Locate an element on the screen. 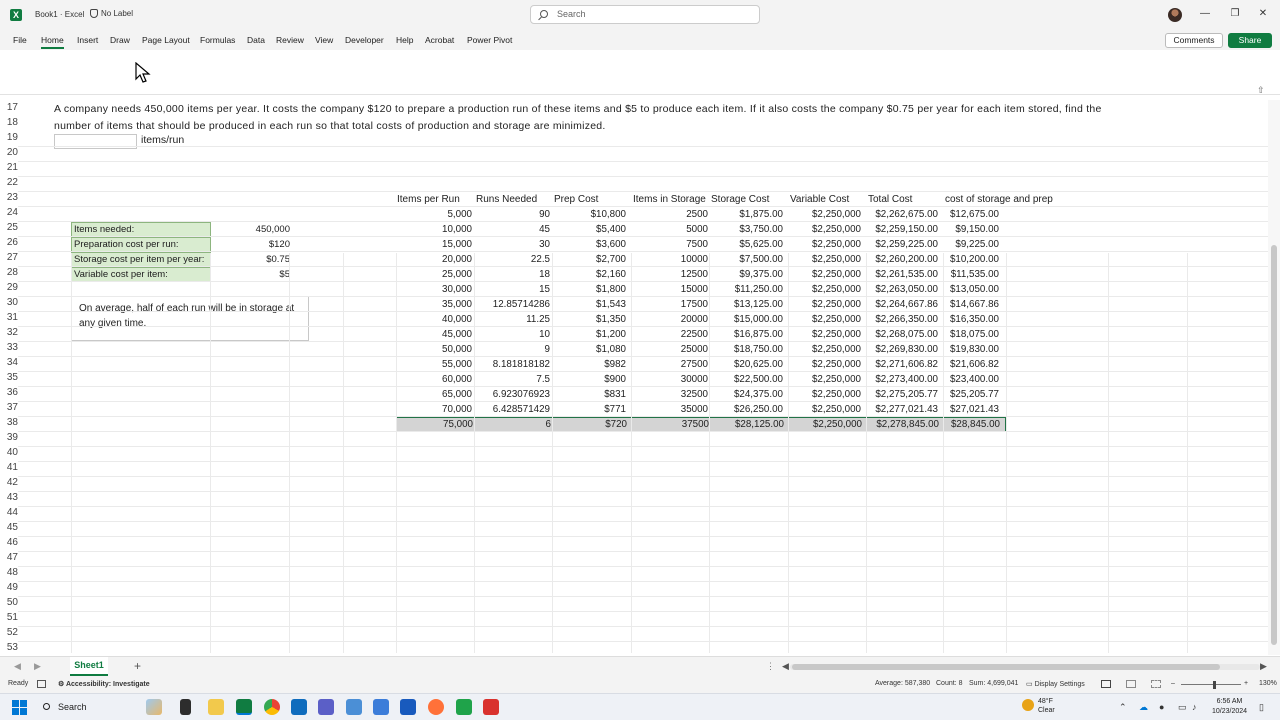 This screenshot has height=720, width=1280. tab-draw: Draw is located at coordinates (120, 40).